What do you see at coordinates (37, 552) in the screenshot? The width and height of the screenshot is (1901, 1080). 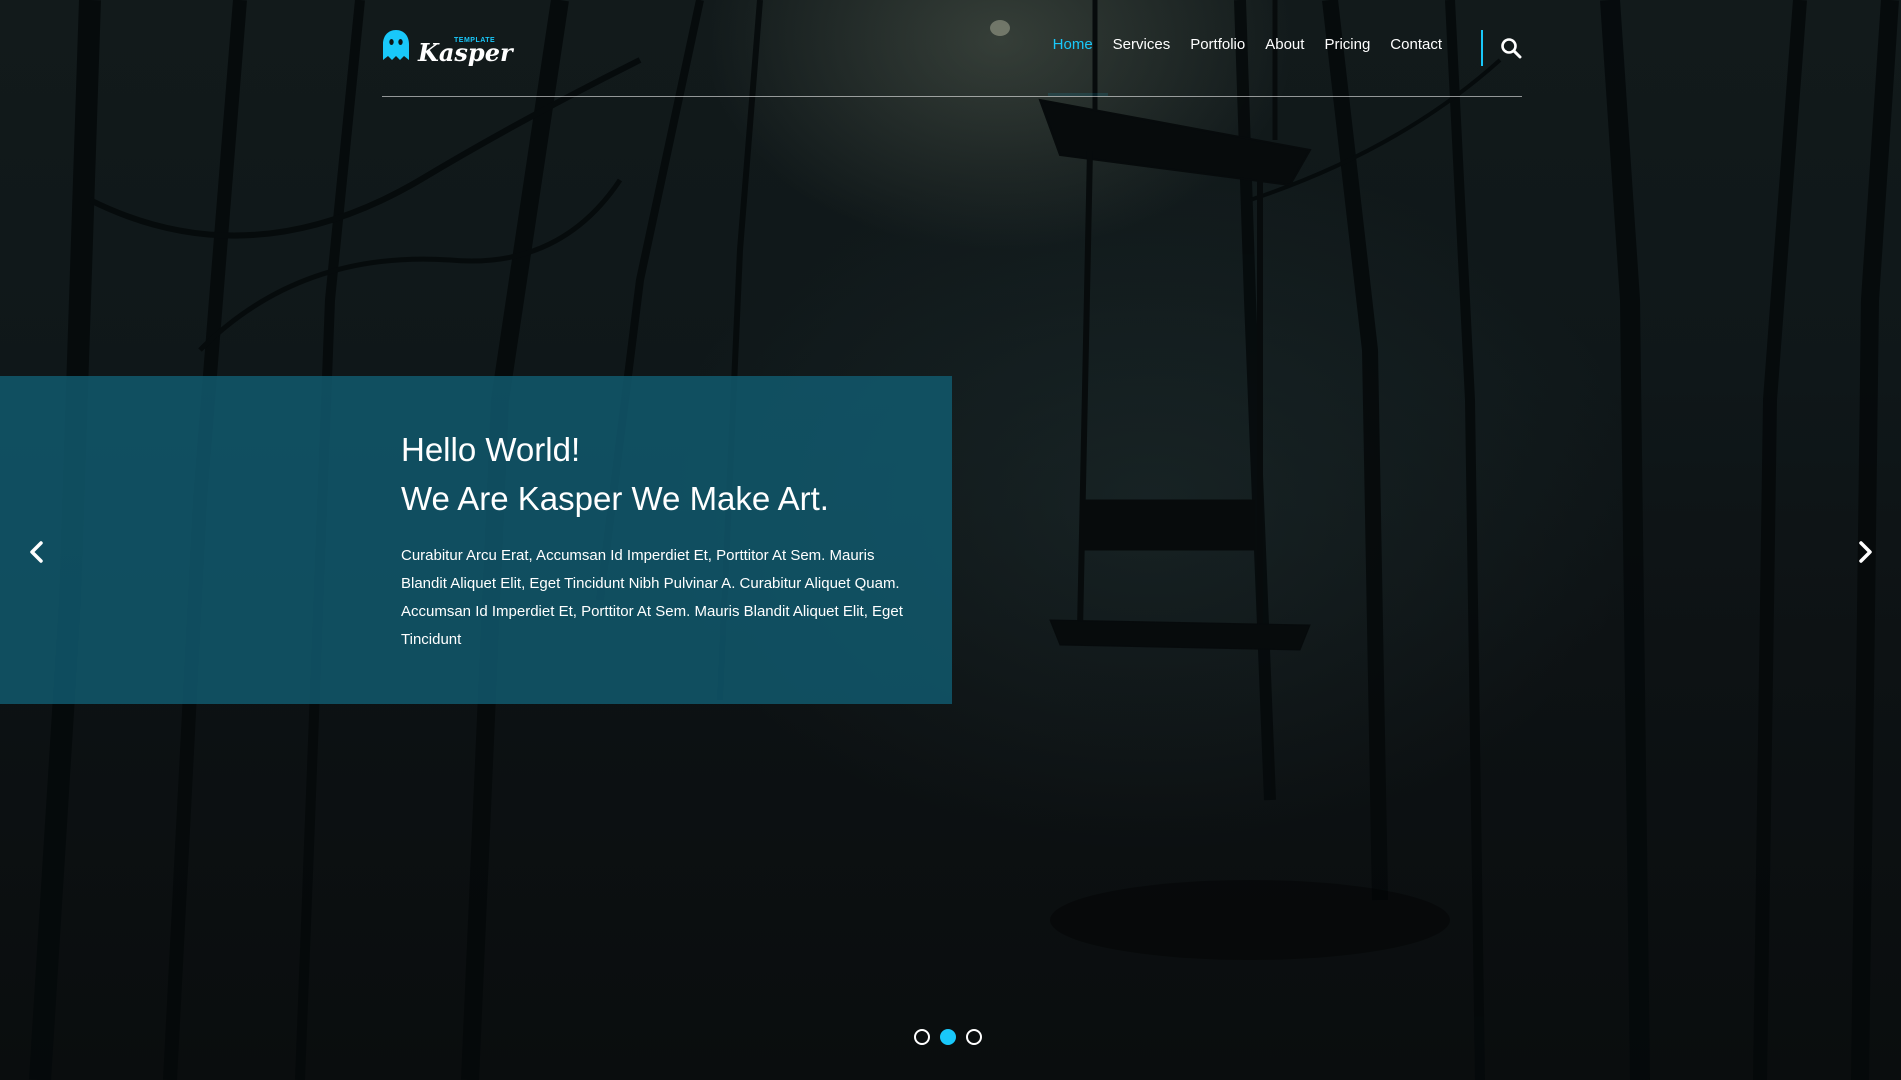 I see `chevron-left-icon` at bounding box center [37, 552].